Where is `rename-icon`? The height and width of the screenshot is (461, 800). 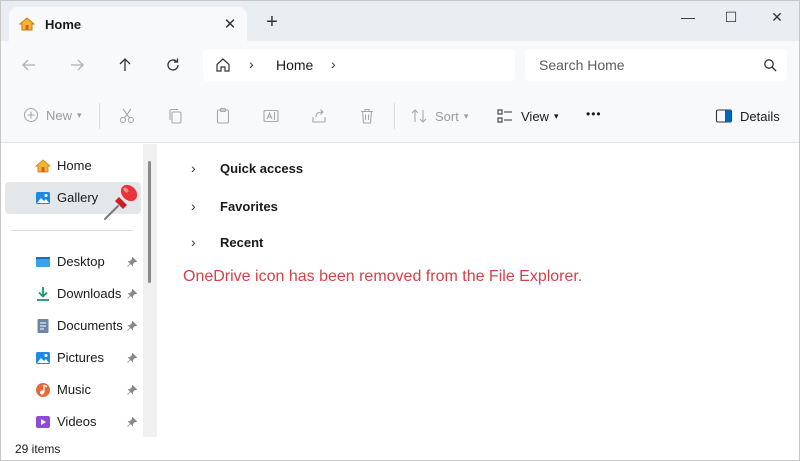
rename-icon is located at coordinates (271, 116).